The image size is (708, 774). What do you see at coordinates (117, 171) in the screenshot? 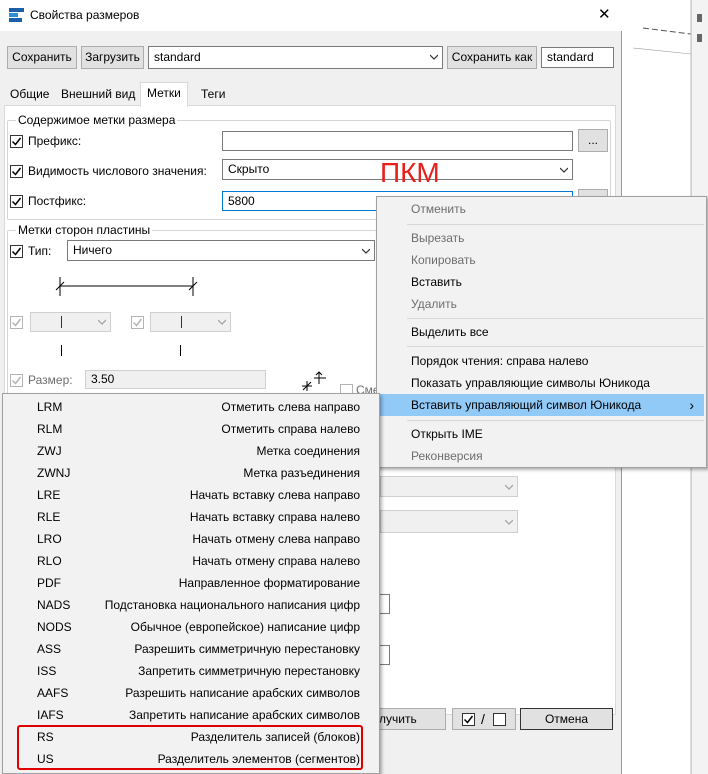
I see `visibility-label: Видимость числового значения:` at bounding box center [117, 171].